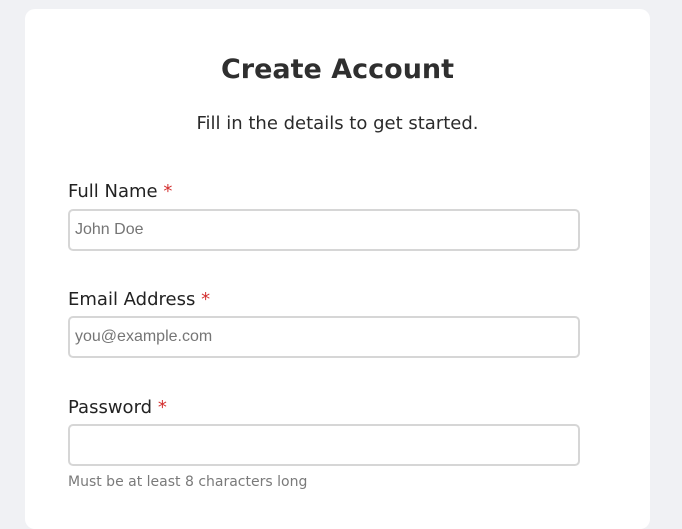  I want to click on email-label-text: Email Address, so click(132, 299).